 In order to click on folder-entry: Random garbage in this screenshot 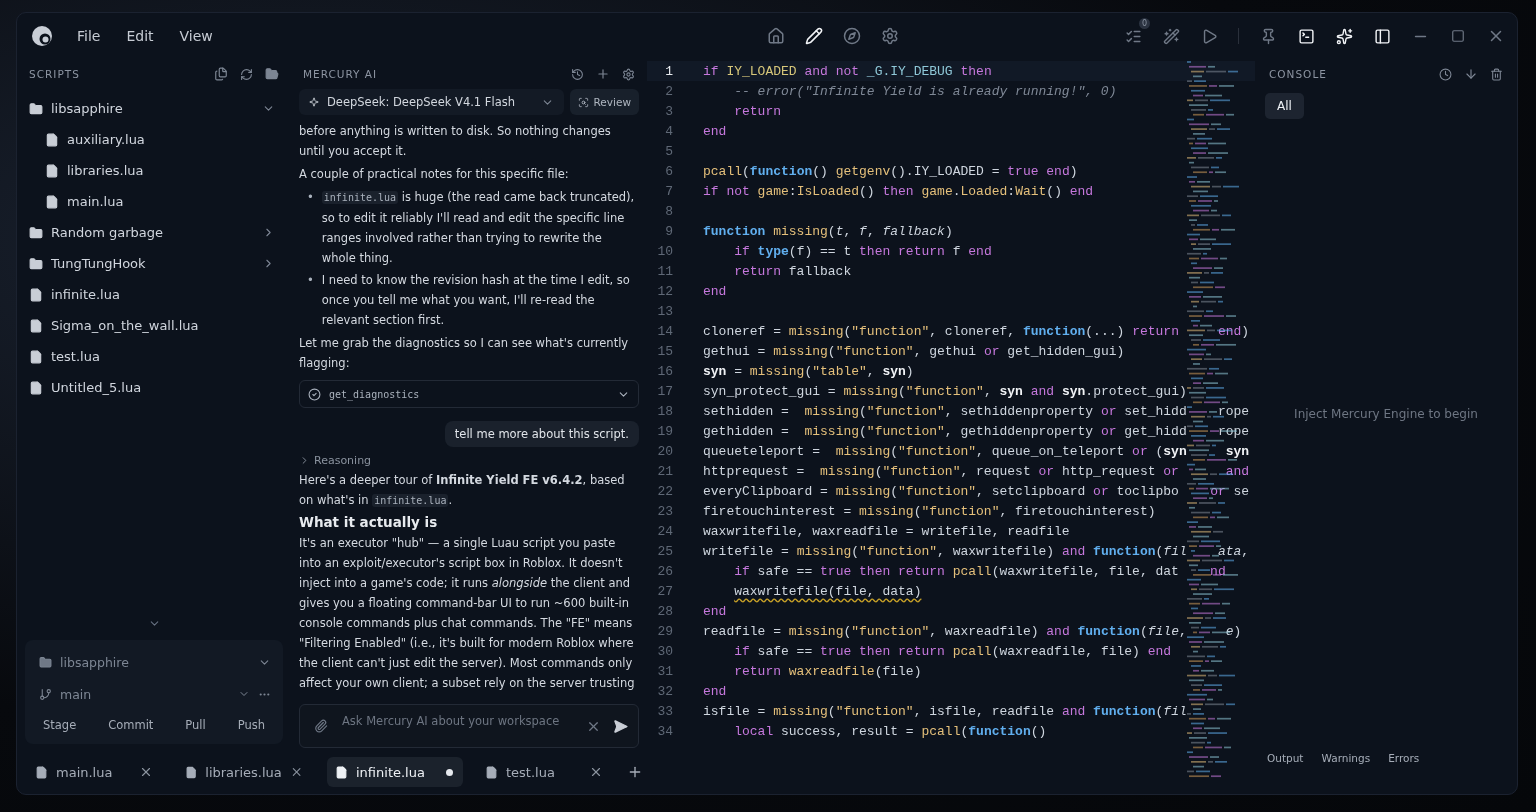, I will do `click(154, 232)`.